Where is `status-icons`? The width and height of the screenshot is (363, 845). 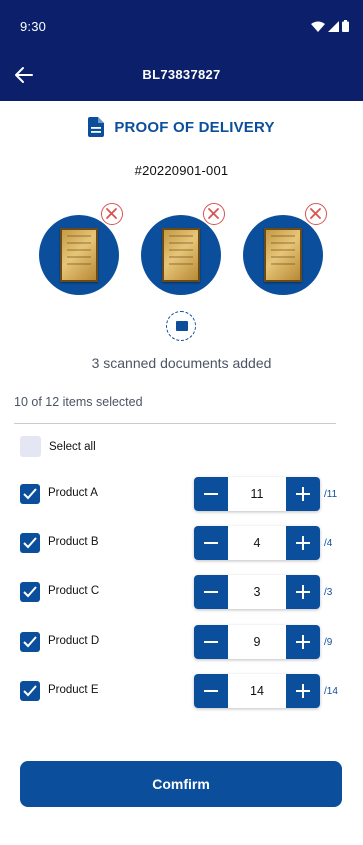 status-icons is located at coordinates (330, 26).